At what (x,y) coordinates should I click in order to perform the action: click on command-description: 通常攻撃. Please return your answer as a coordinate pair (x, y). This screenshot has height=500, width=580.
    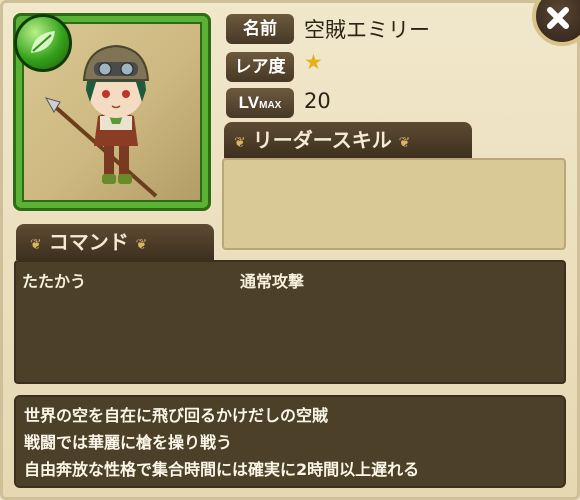
    Looking at the image, I should click on (272, 281).